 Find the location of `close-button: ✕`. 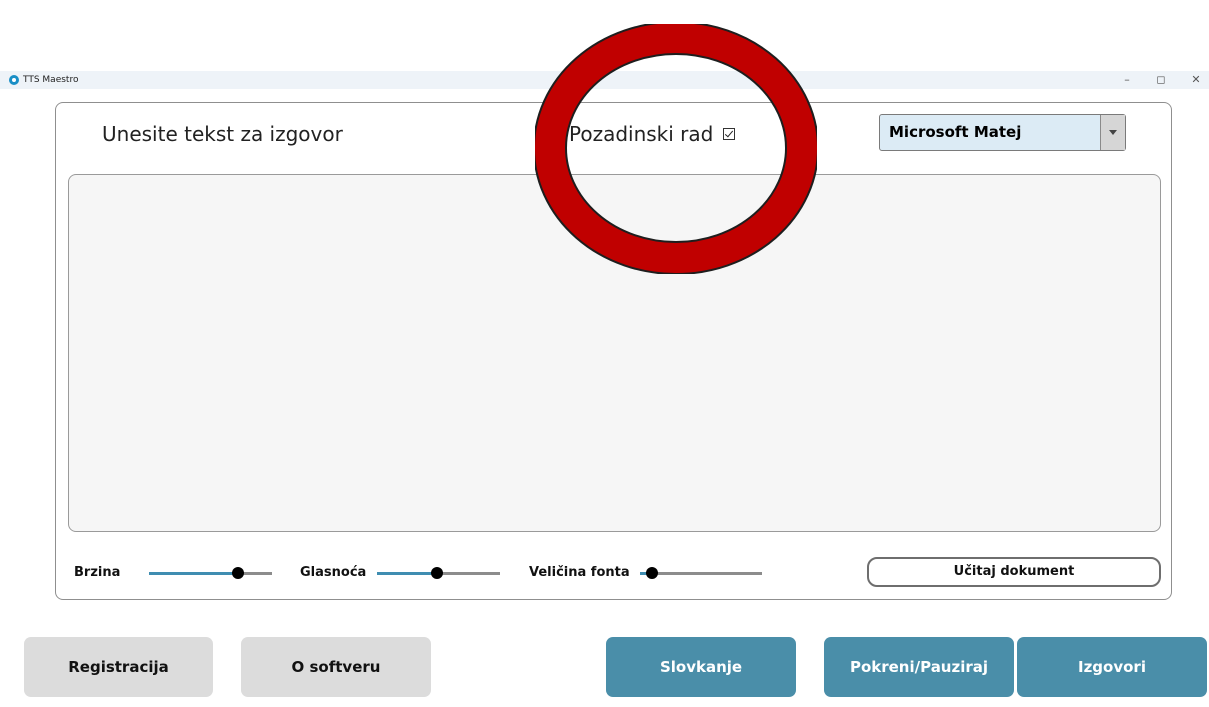

close-button: ✕ is located at coordinates (1195, 80).